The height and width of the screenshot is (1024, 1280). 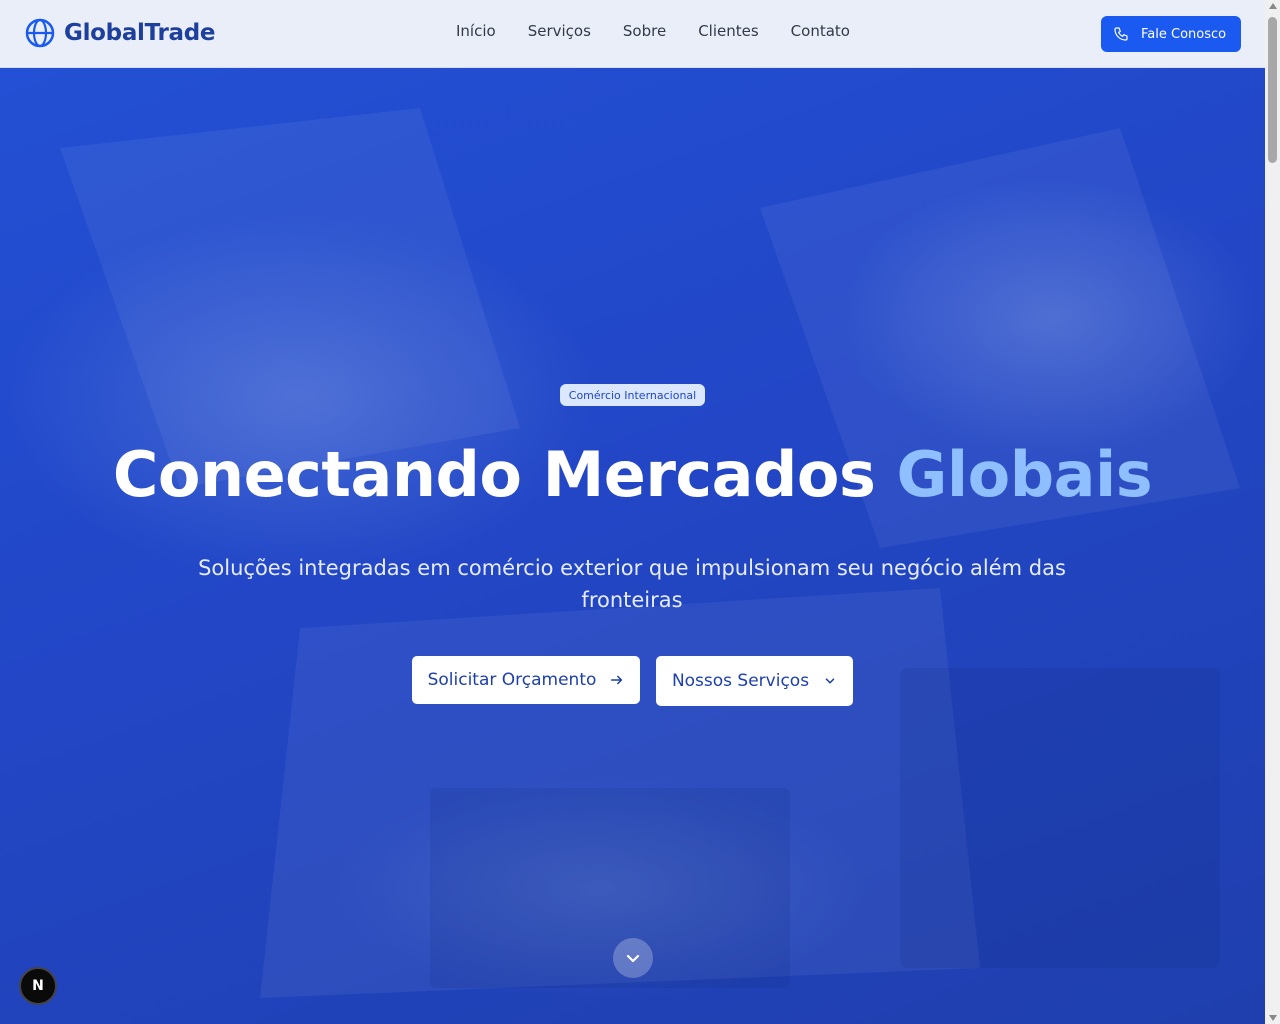 I want to click on request-quote-button: Solicitar Orçamento, so click(x=526, y=680).